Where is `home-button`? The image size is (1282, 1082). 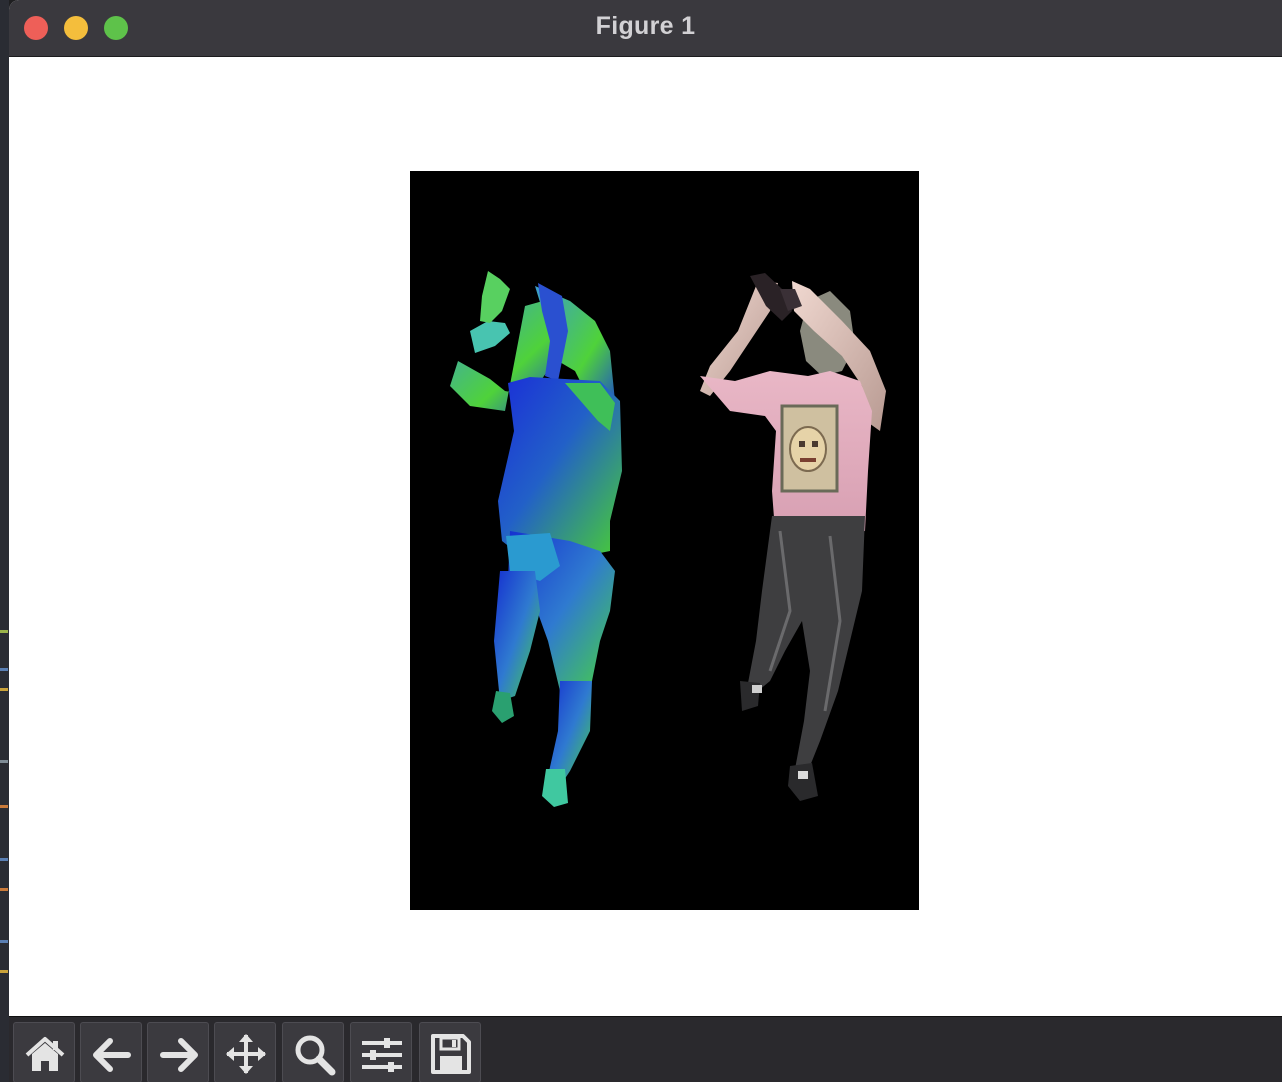
home-button is located at coordinates (44, 1052).